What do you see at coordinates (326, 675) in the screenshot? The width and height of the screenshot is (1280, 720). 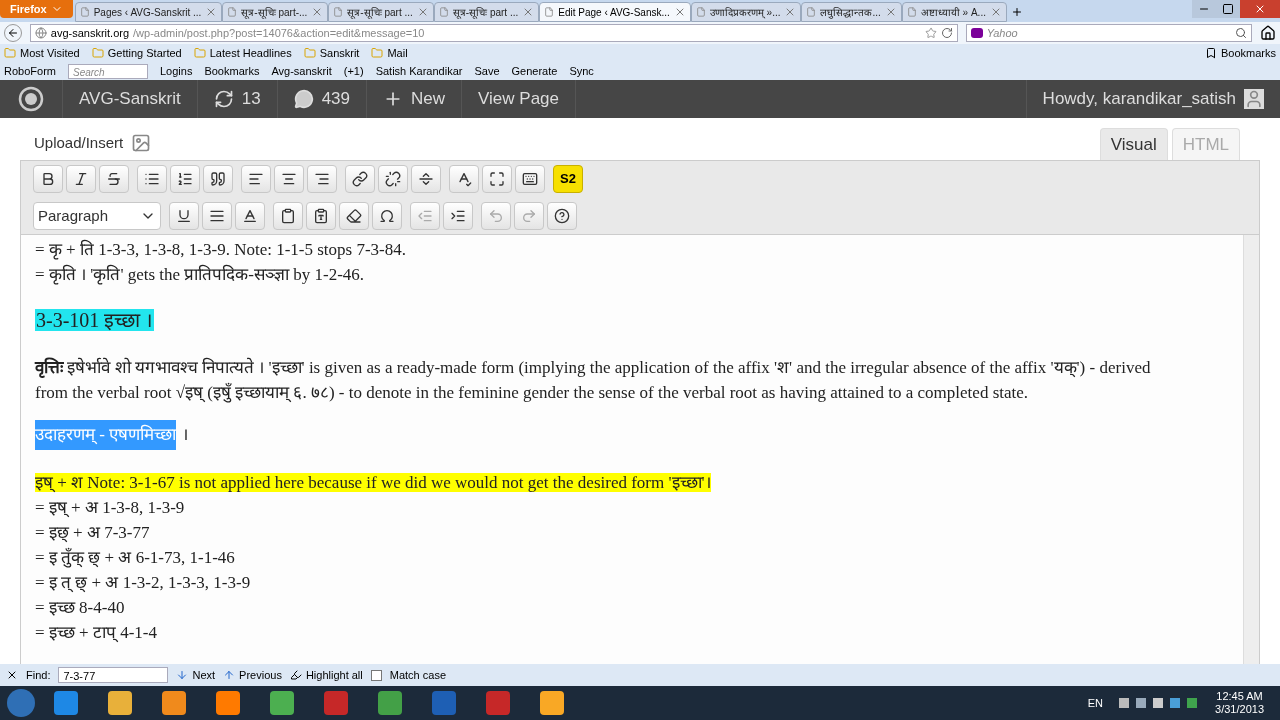 I see `highlight-all-button: Highlight all` at bounding box center [326, 675].